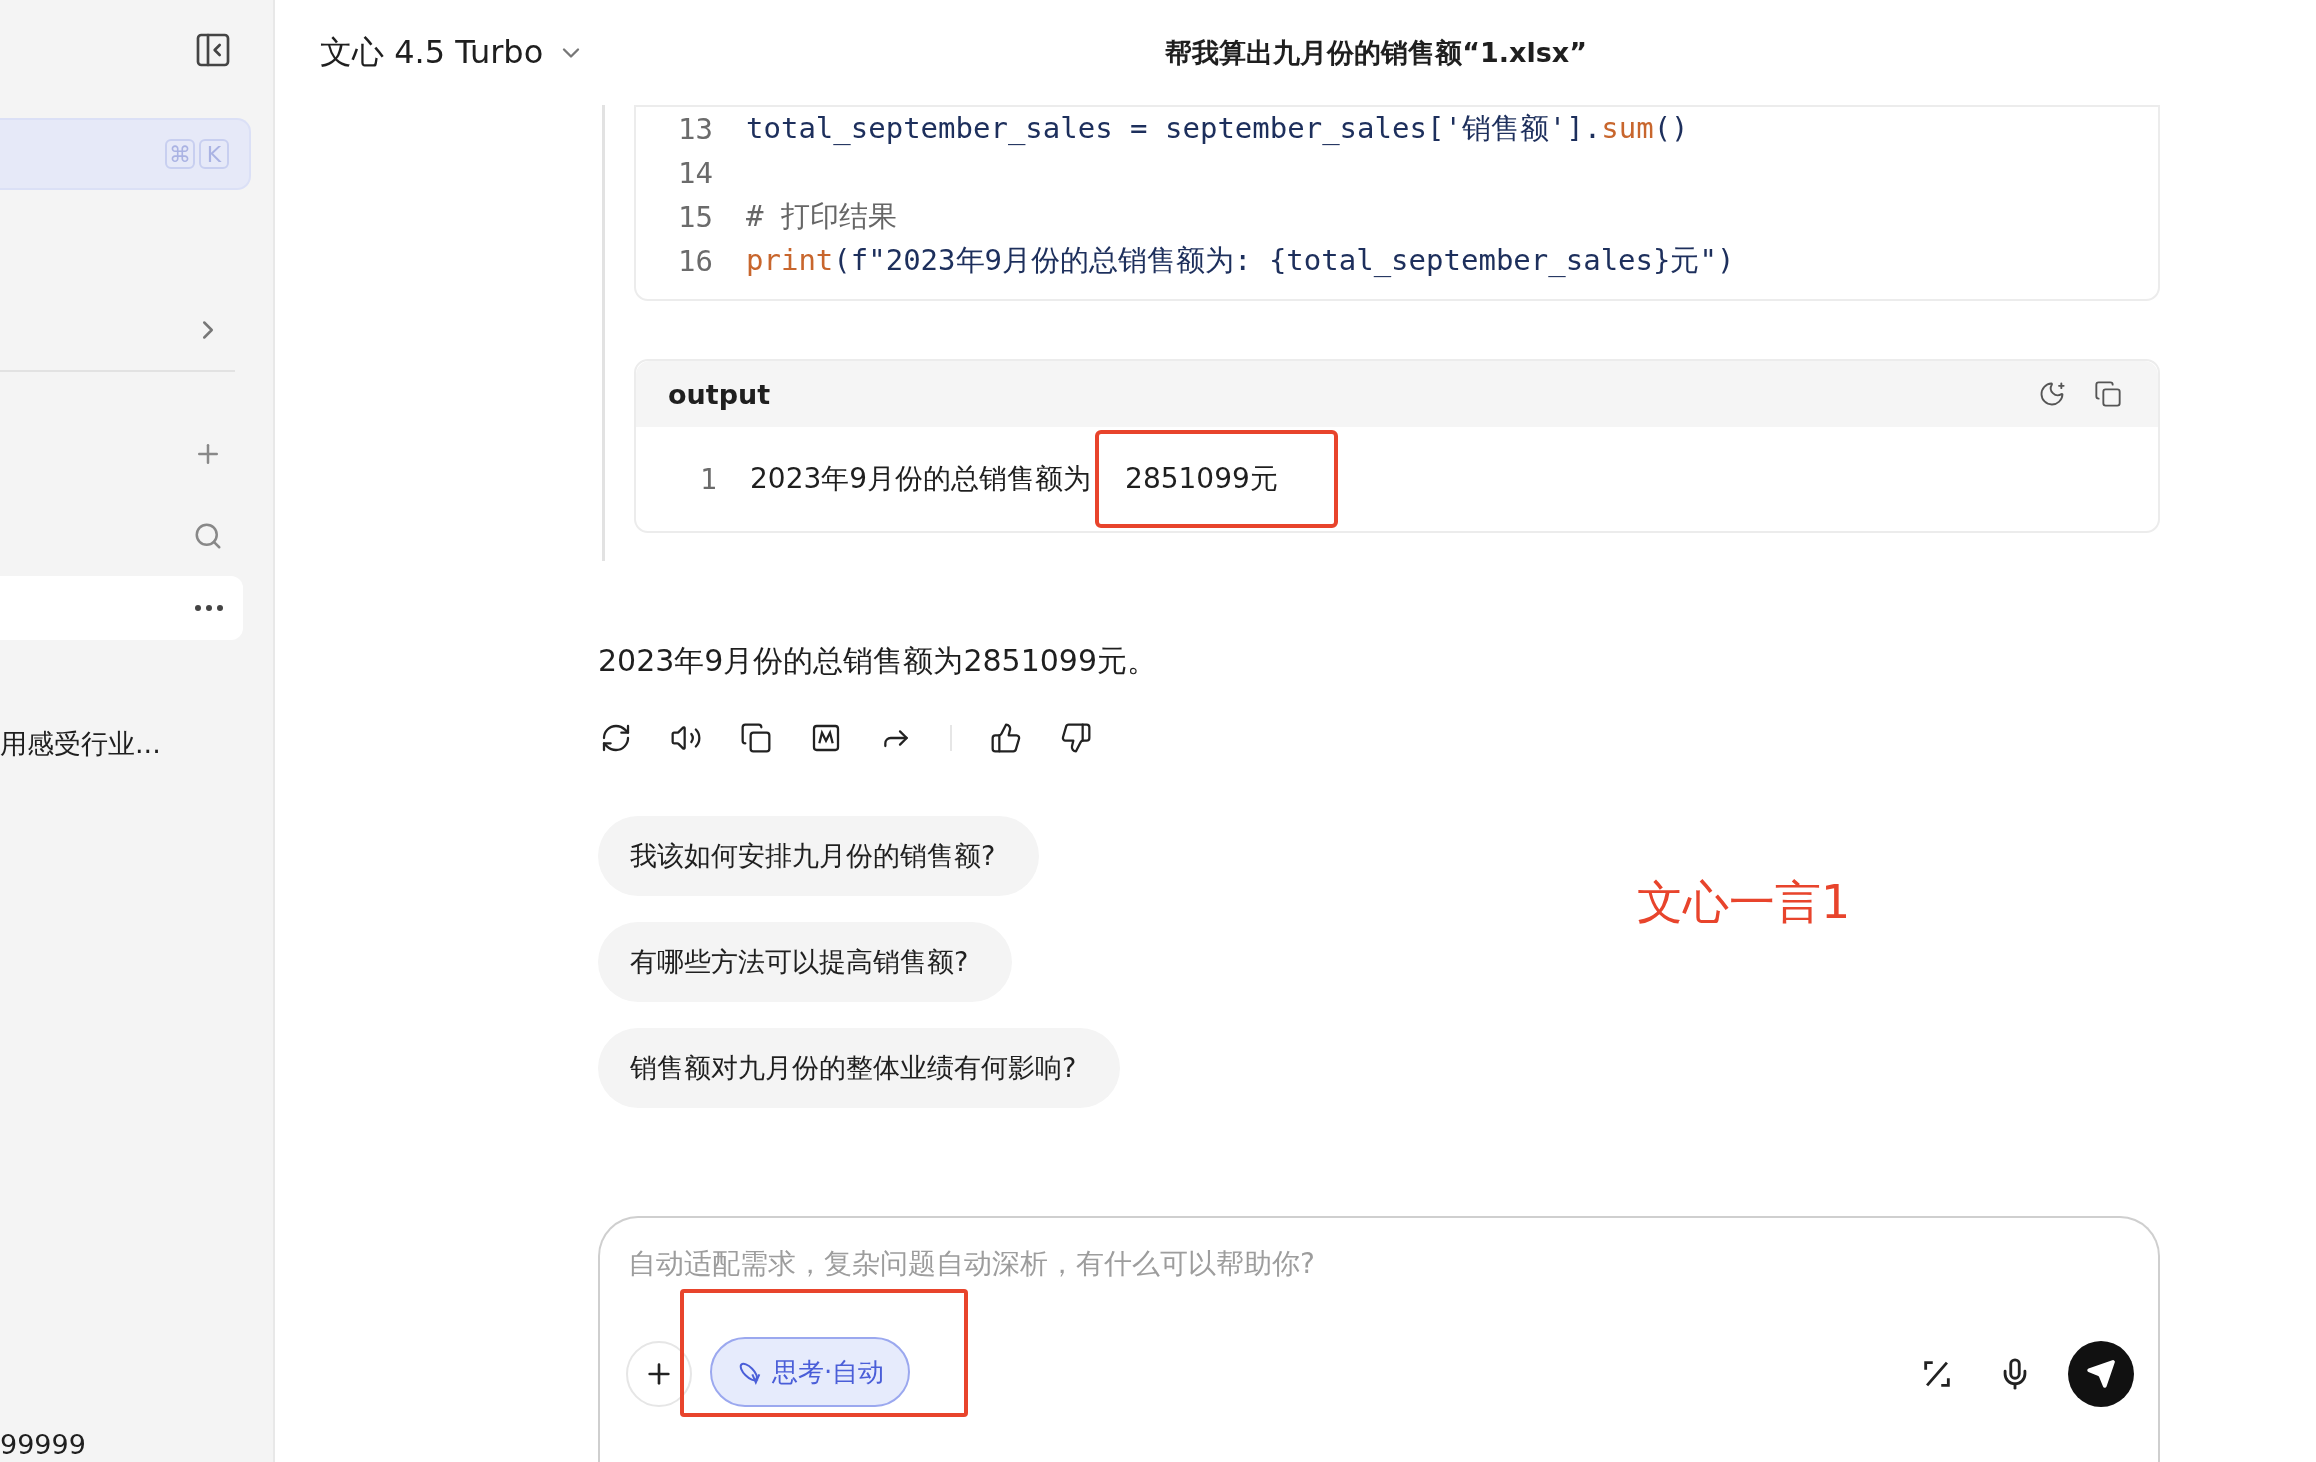 This screenshot has height=1462, width=2316. What do you see at coordinates (821, 216) in the screenshot?
I see `code-line: # 打印结果` at bounding box center [821, 216].